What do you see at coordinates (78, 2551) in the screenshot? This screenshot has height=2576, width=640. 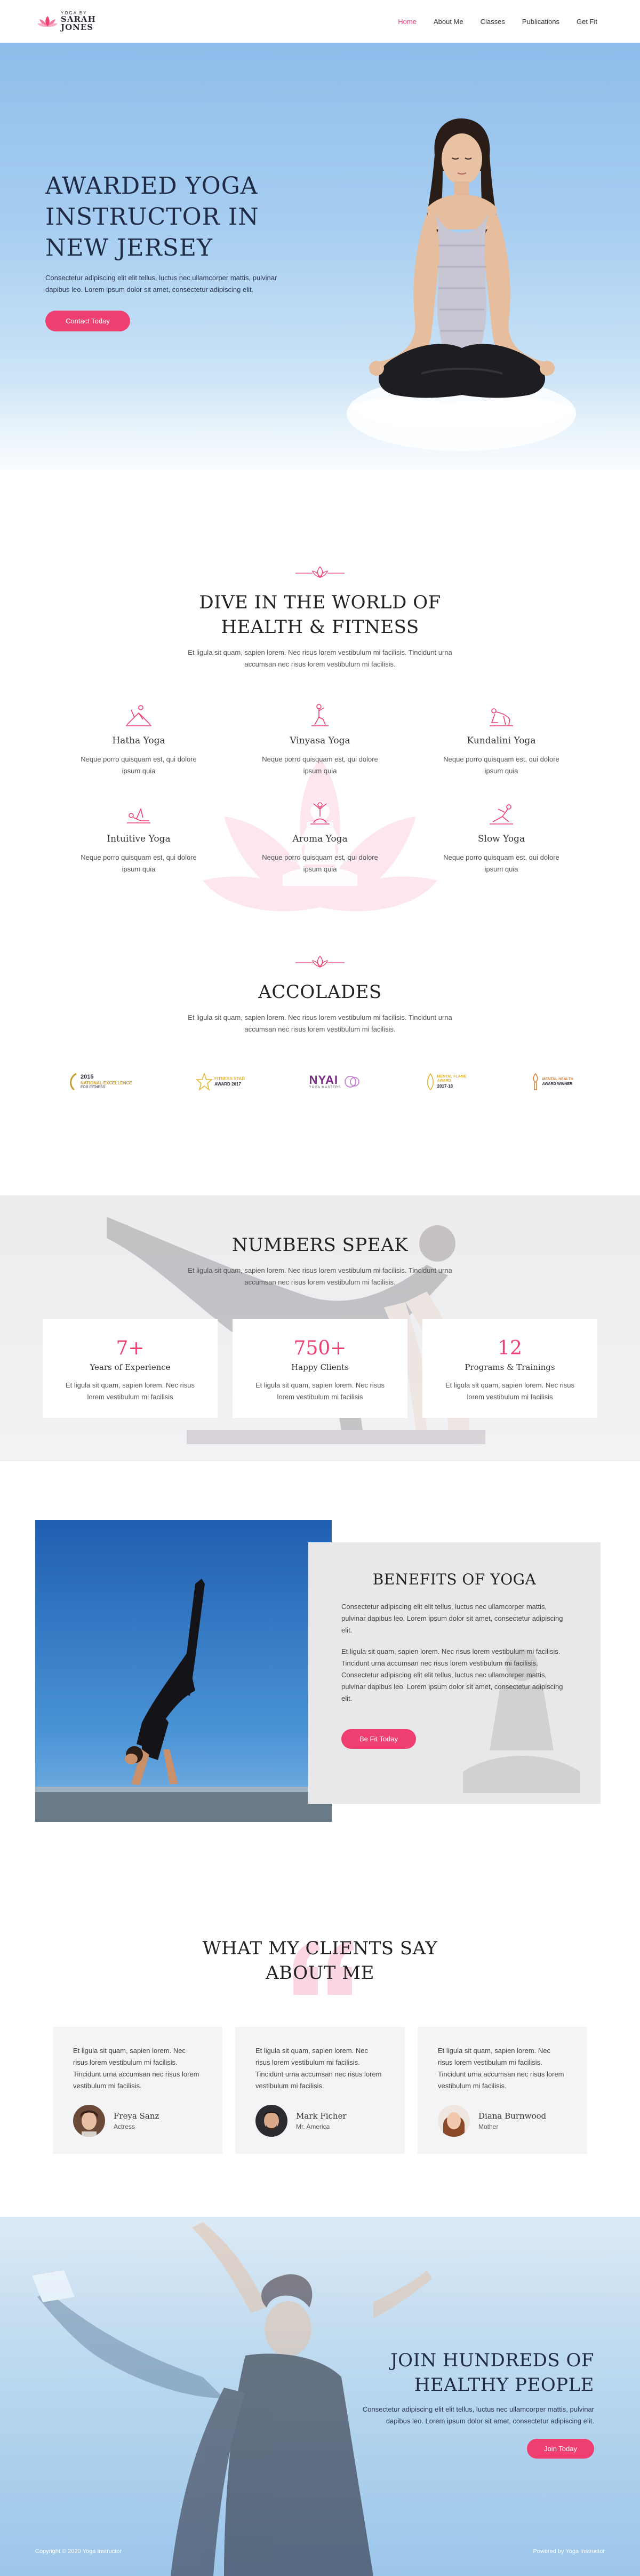 I see `copyright-text: Copyright © 2020 Yoga Instructor` at bounding box center [78, 2551].